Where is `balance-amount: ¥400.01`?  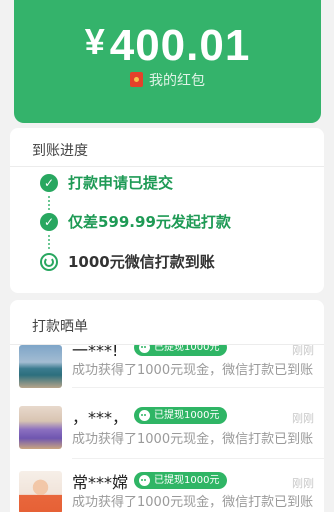
balance-amount: ¥400.01 is located at coordinates (167, 46).